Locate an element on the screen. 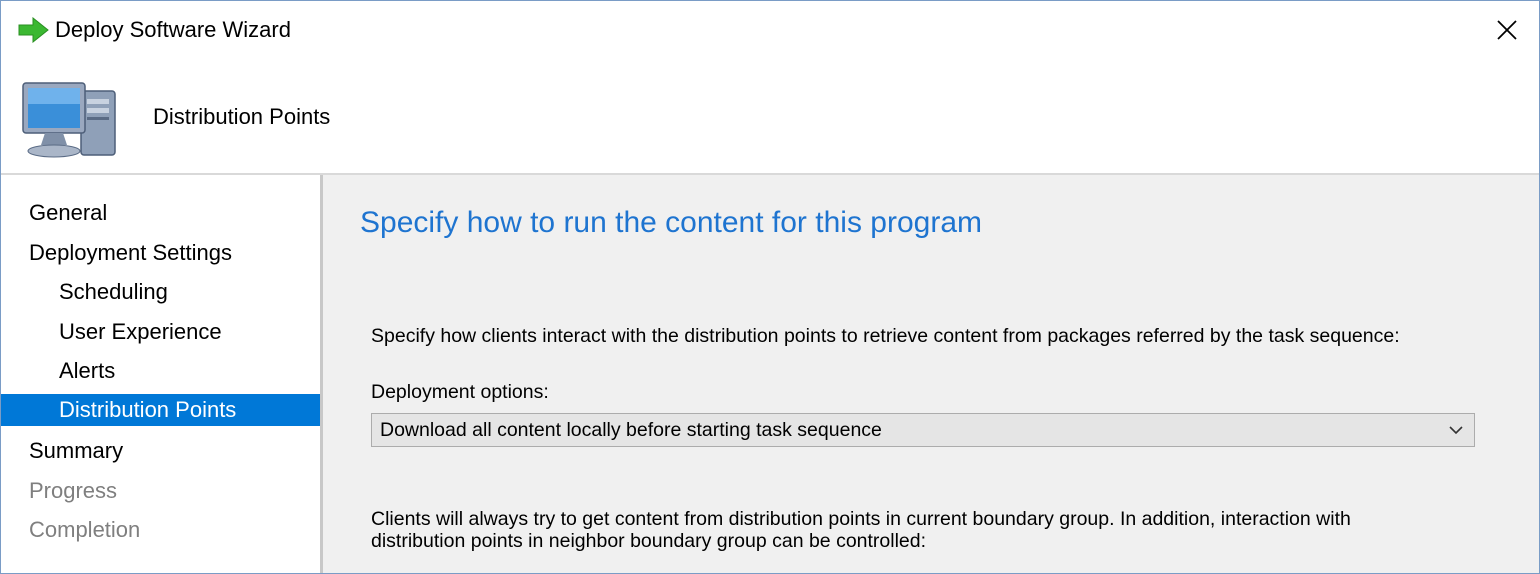 The width and height of the screenshot is (1540, 574). green-arrow-icon is located at coordinates (33, 30).